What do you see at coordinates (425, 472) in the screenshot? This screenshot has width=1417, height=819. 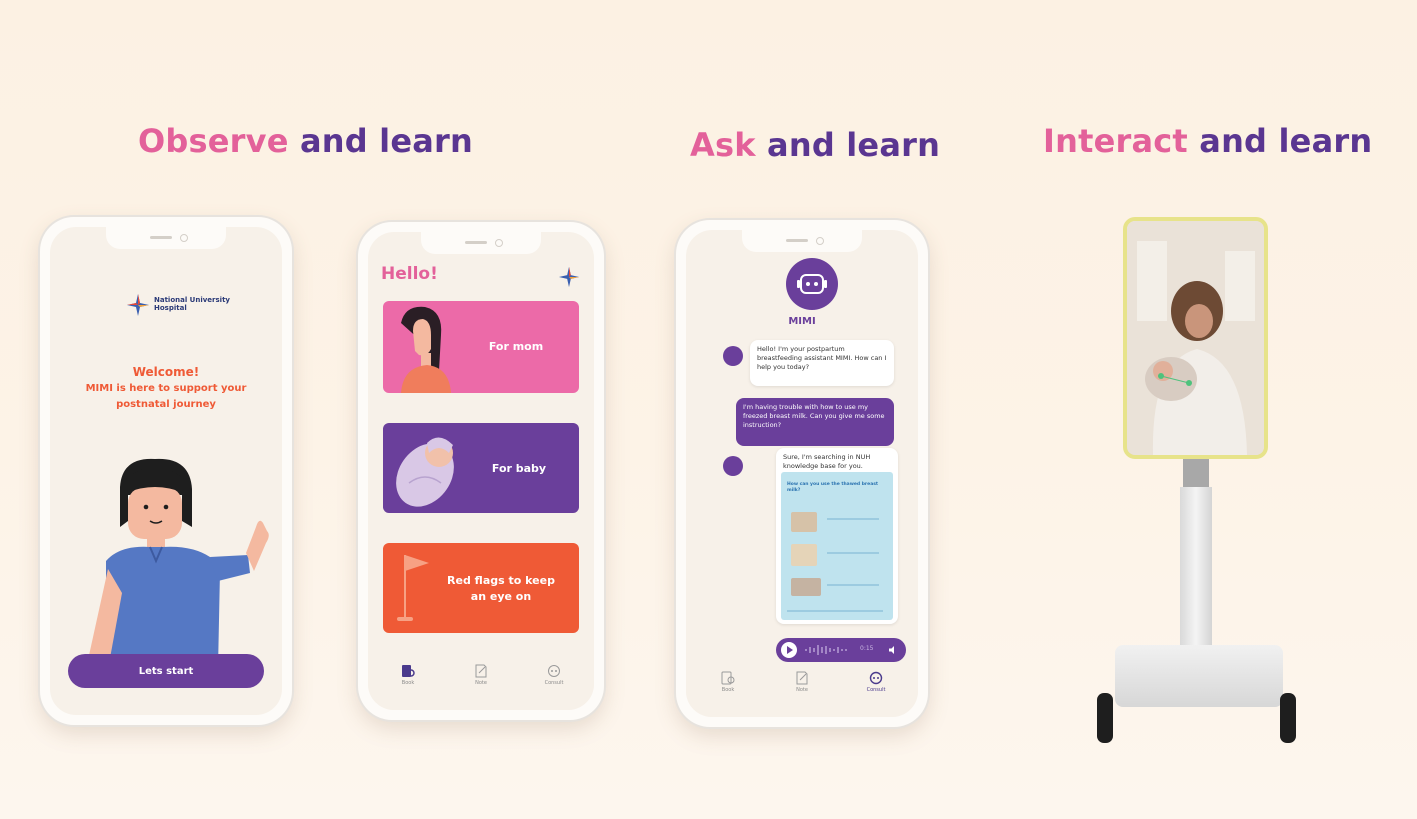 I see `baby-illustration` at bounding box center [425, 472].